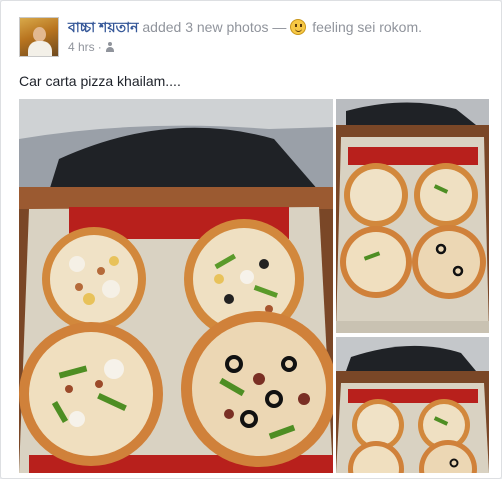 This screenshot has width=502, height=479. What do you see at coordinates (40, 48) in the screenshot?
I see `avatar-body` at bounding box center [40, 48].